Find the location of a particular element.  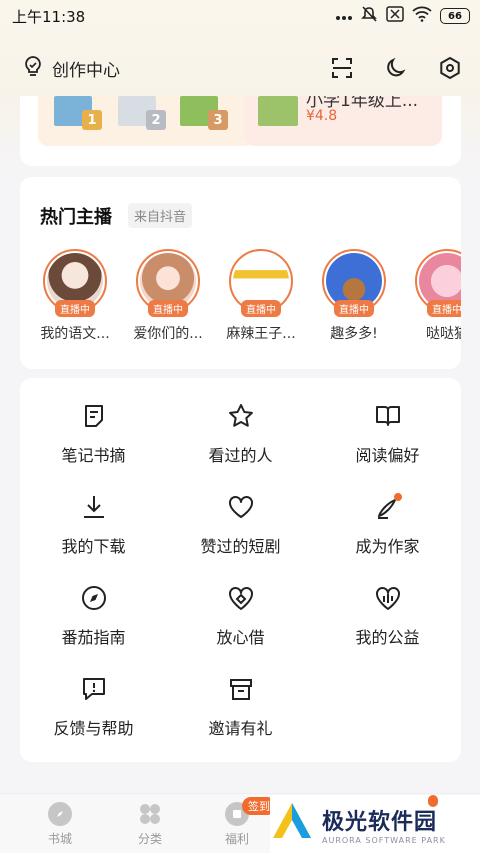

watermark-logo: 极光软件园 AURORA SOFTWARE PARK is located at coordinates (375, 824).